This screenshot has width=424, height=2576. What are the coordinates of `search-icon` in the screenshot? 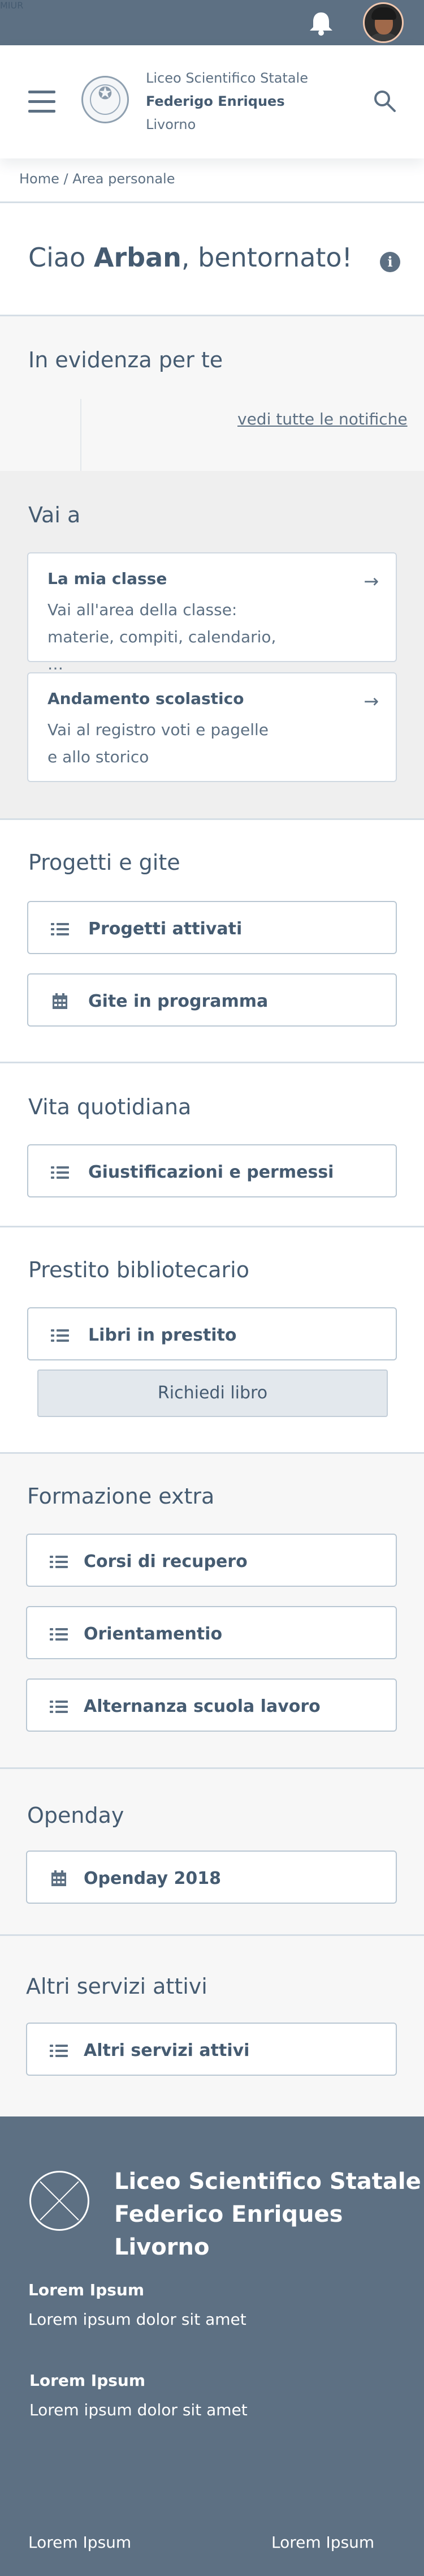 It's located at (385, 100).